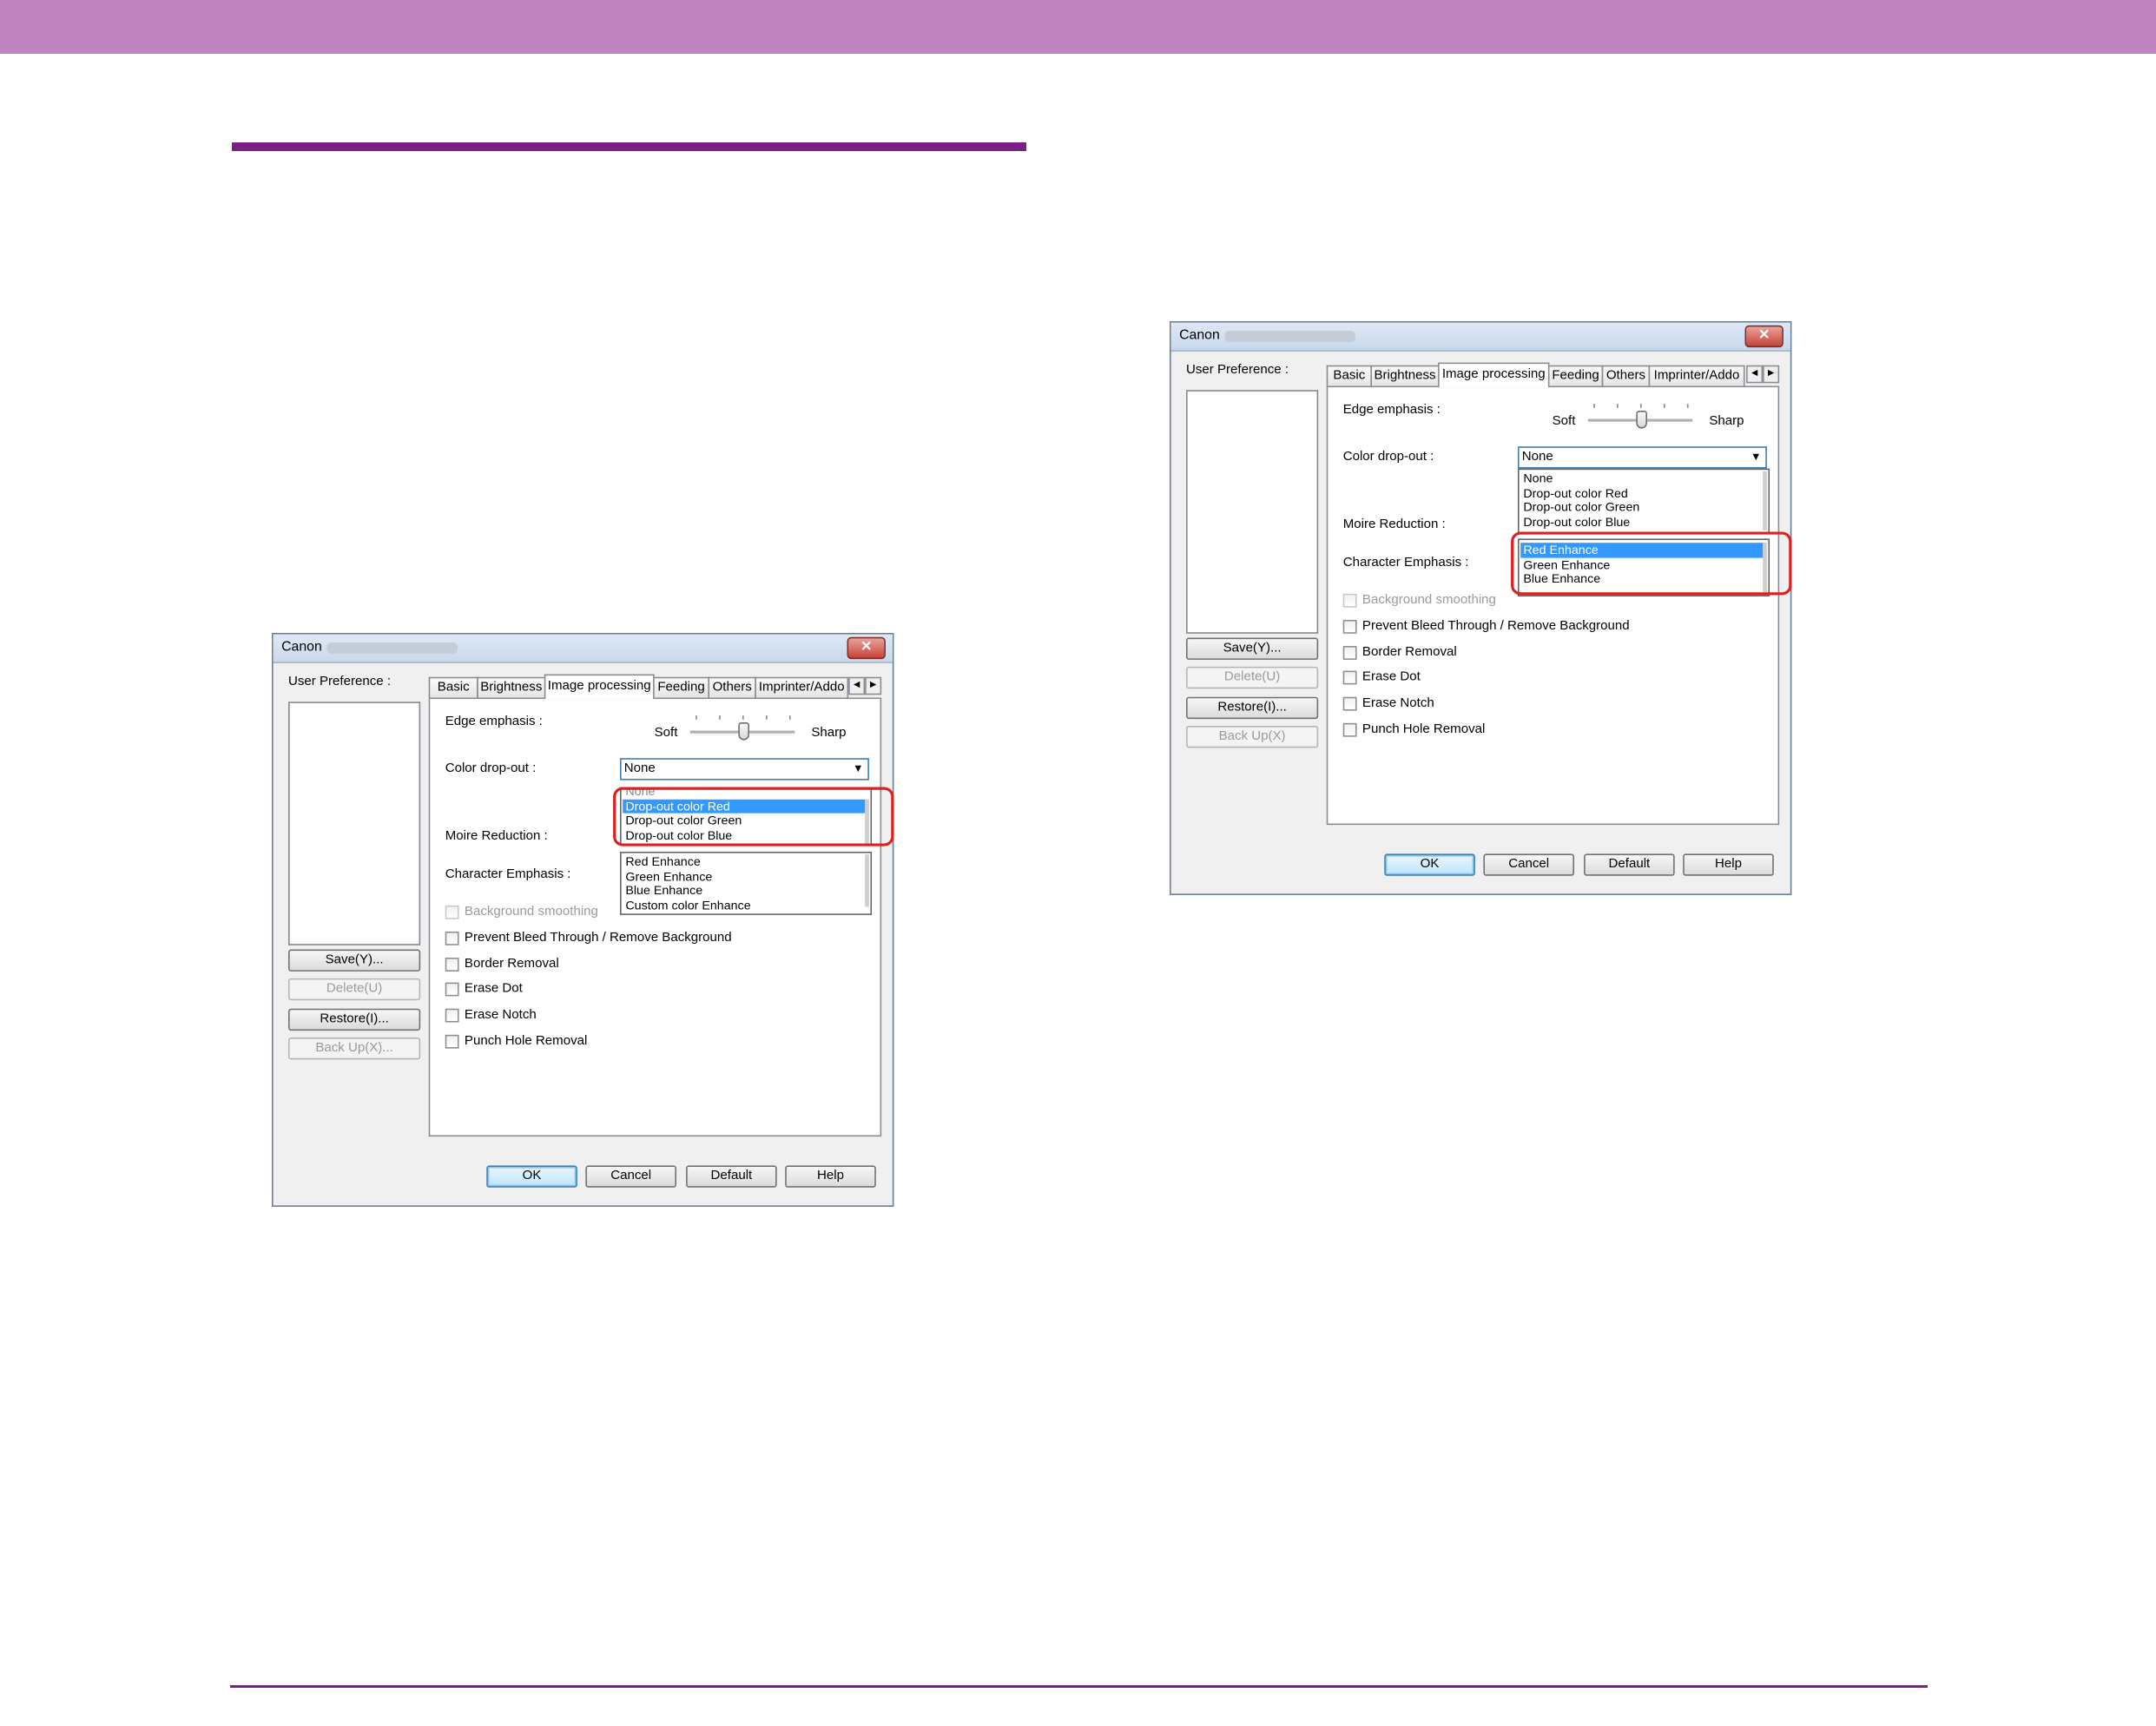  I want to click on blurred-device-name, so click(1289, 336).